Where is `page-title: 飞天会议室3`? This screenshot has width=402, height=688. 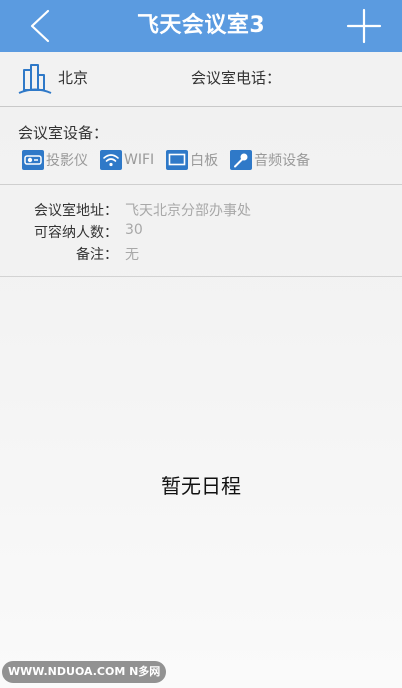
page-title: 飞天会议室3 is located at coordinates (201, 25).